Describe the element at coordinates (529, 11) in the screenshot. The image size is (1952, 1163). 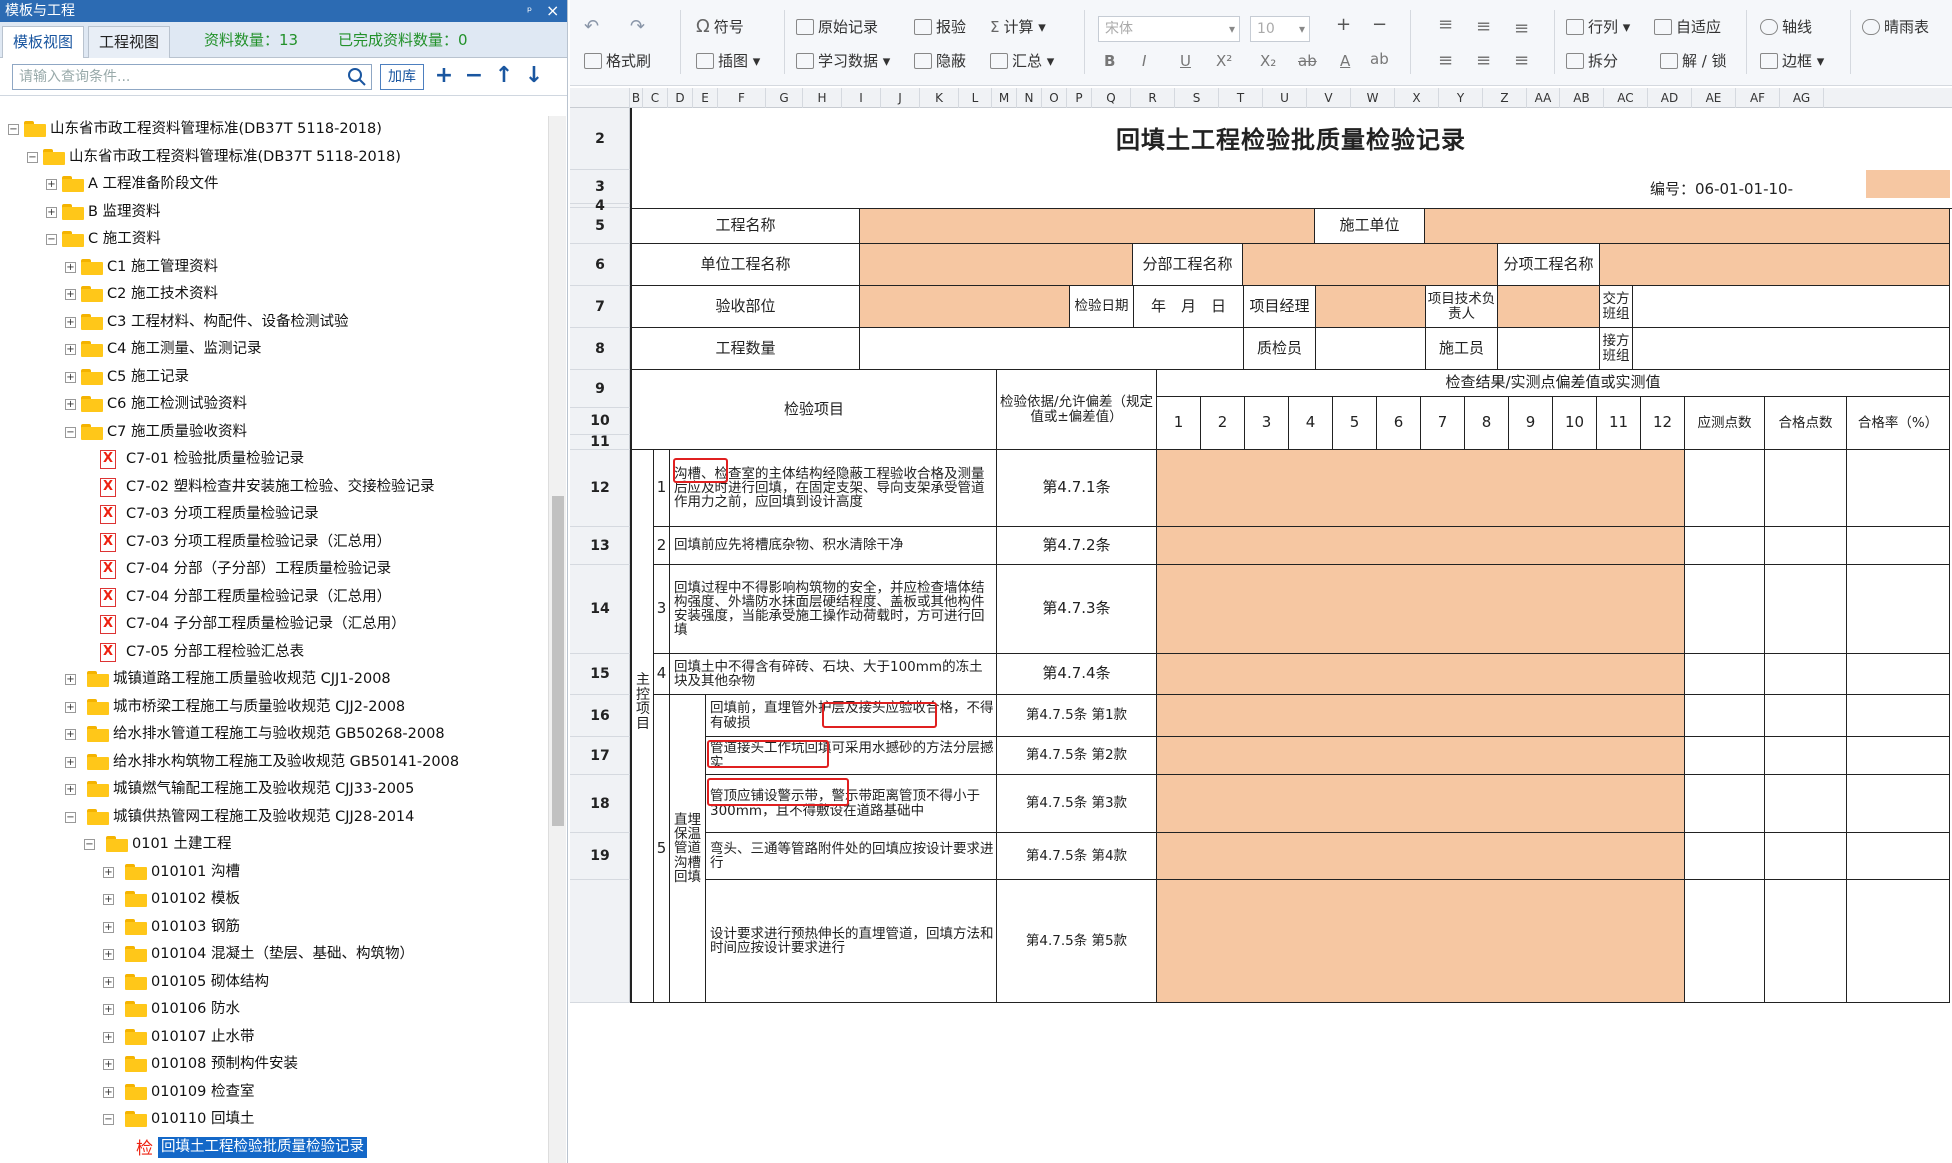
I see `pin-icon: ᵖ` at that location.